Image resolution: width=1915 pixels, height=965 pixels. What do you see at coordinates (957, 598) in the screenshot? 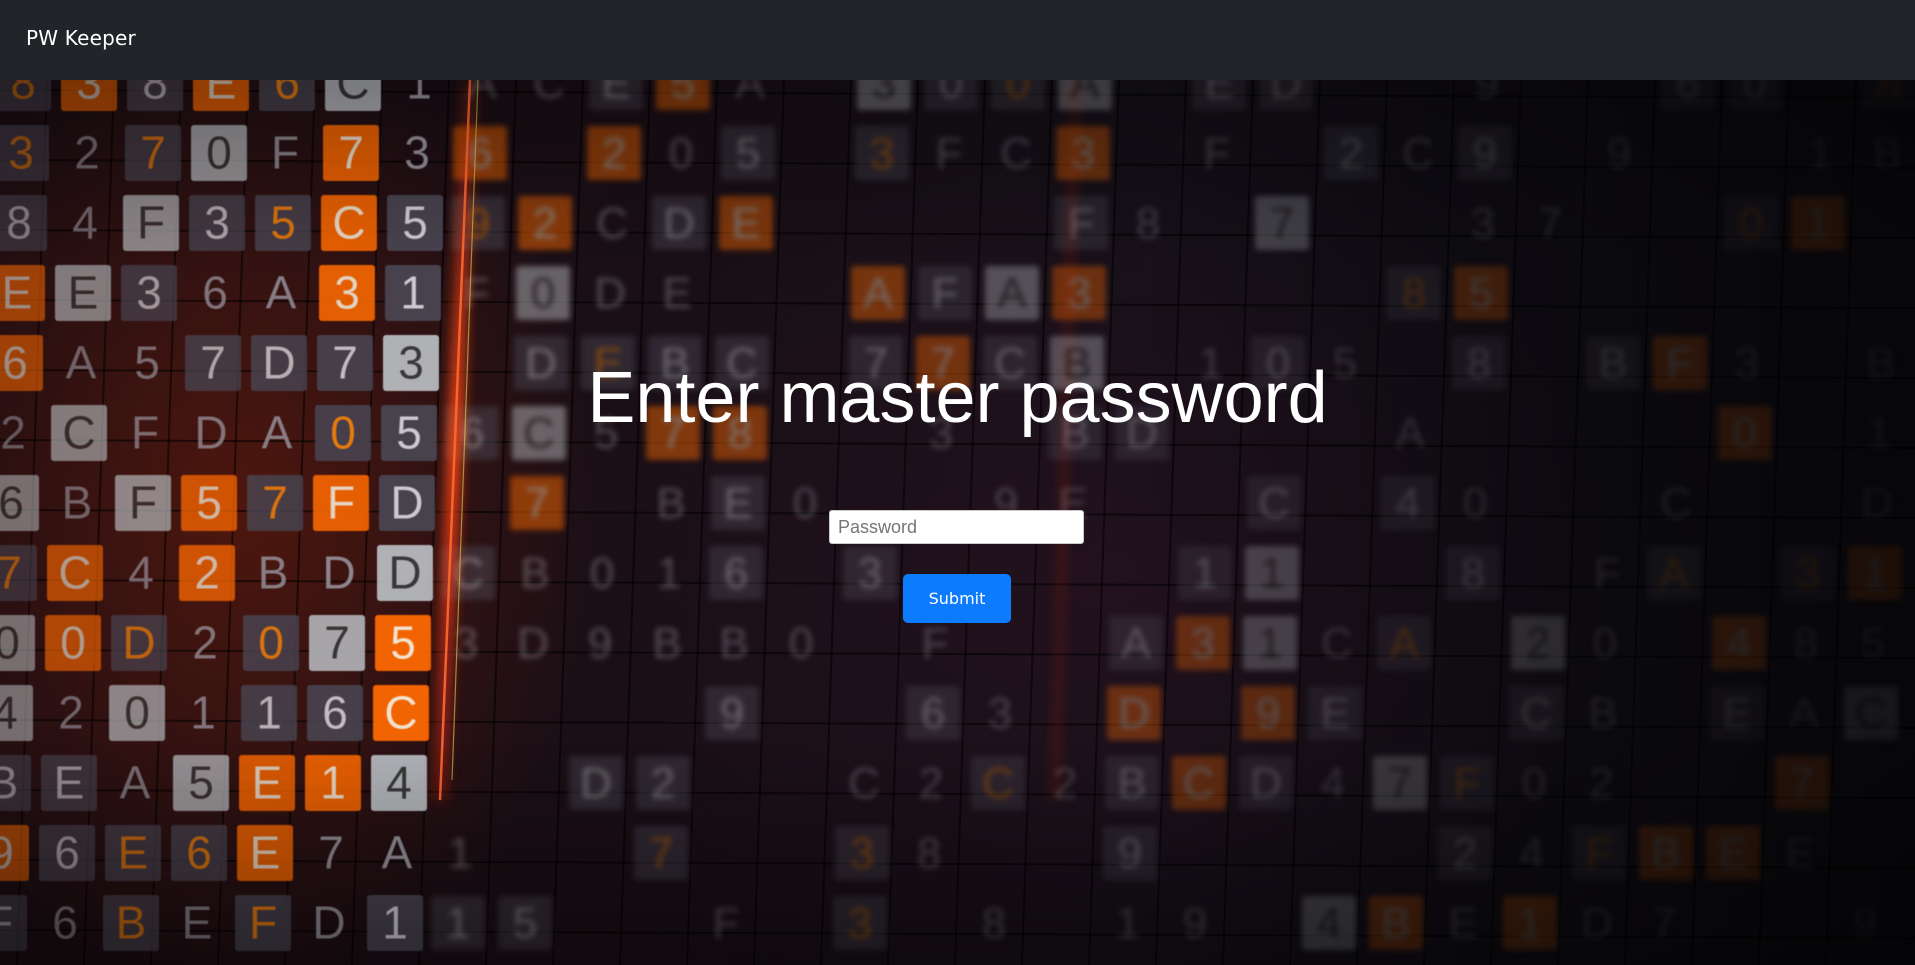
I see `submit-button: Submit` at bounding box center [957, 598].